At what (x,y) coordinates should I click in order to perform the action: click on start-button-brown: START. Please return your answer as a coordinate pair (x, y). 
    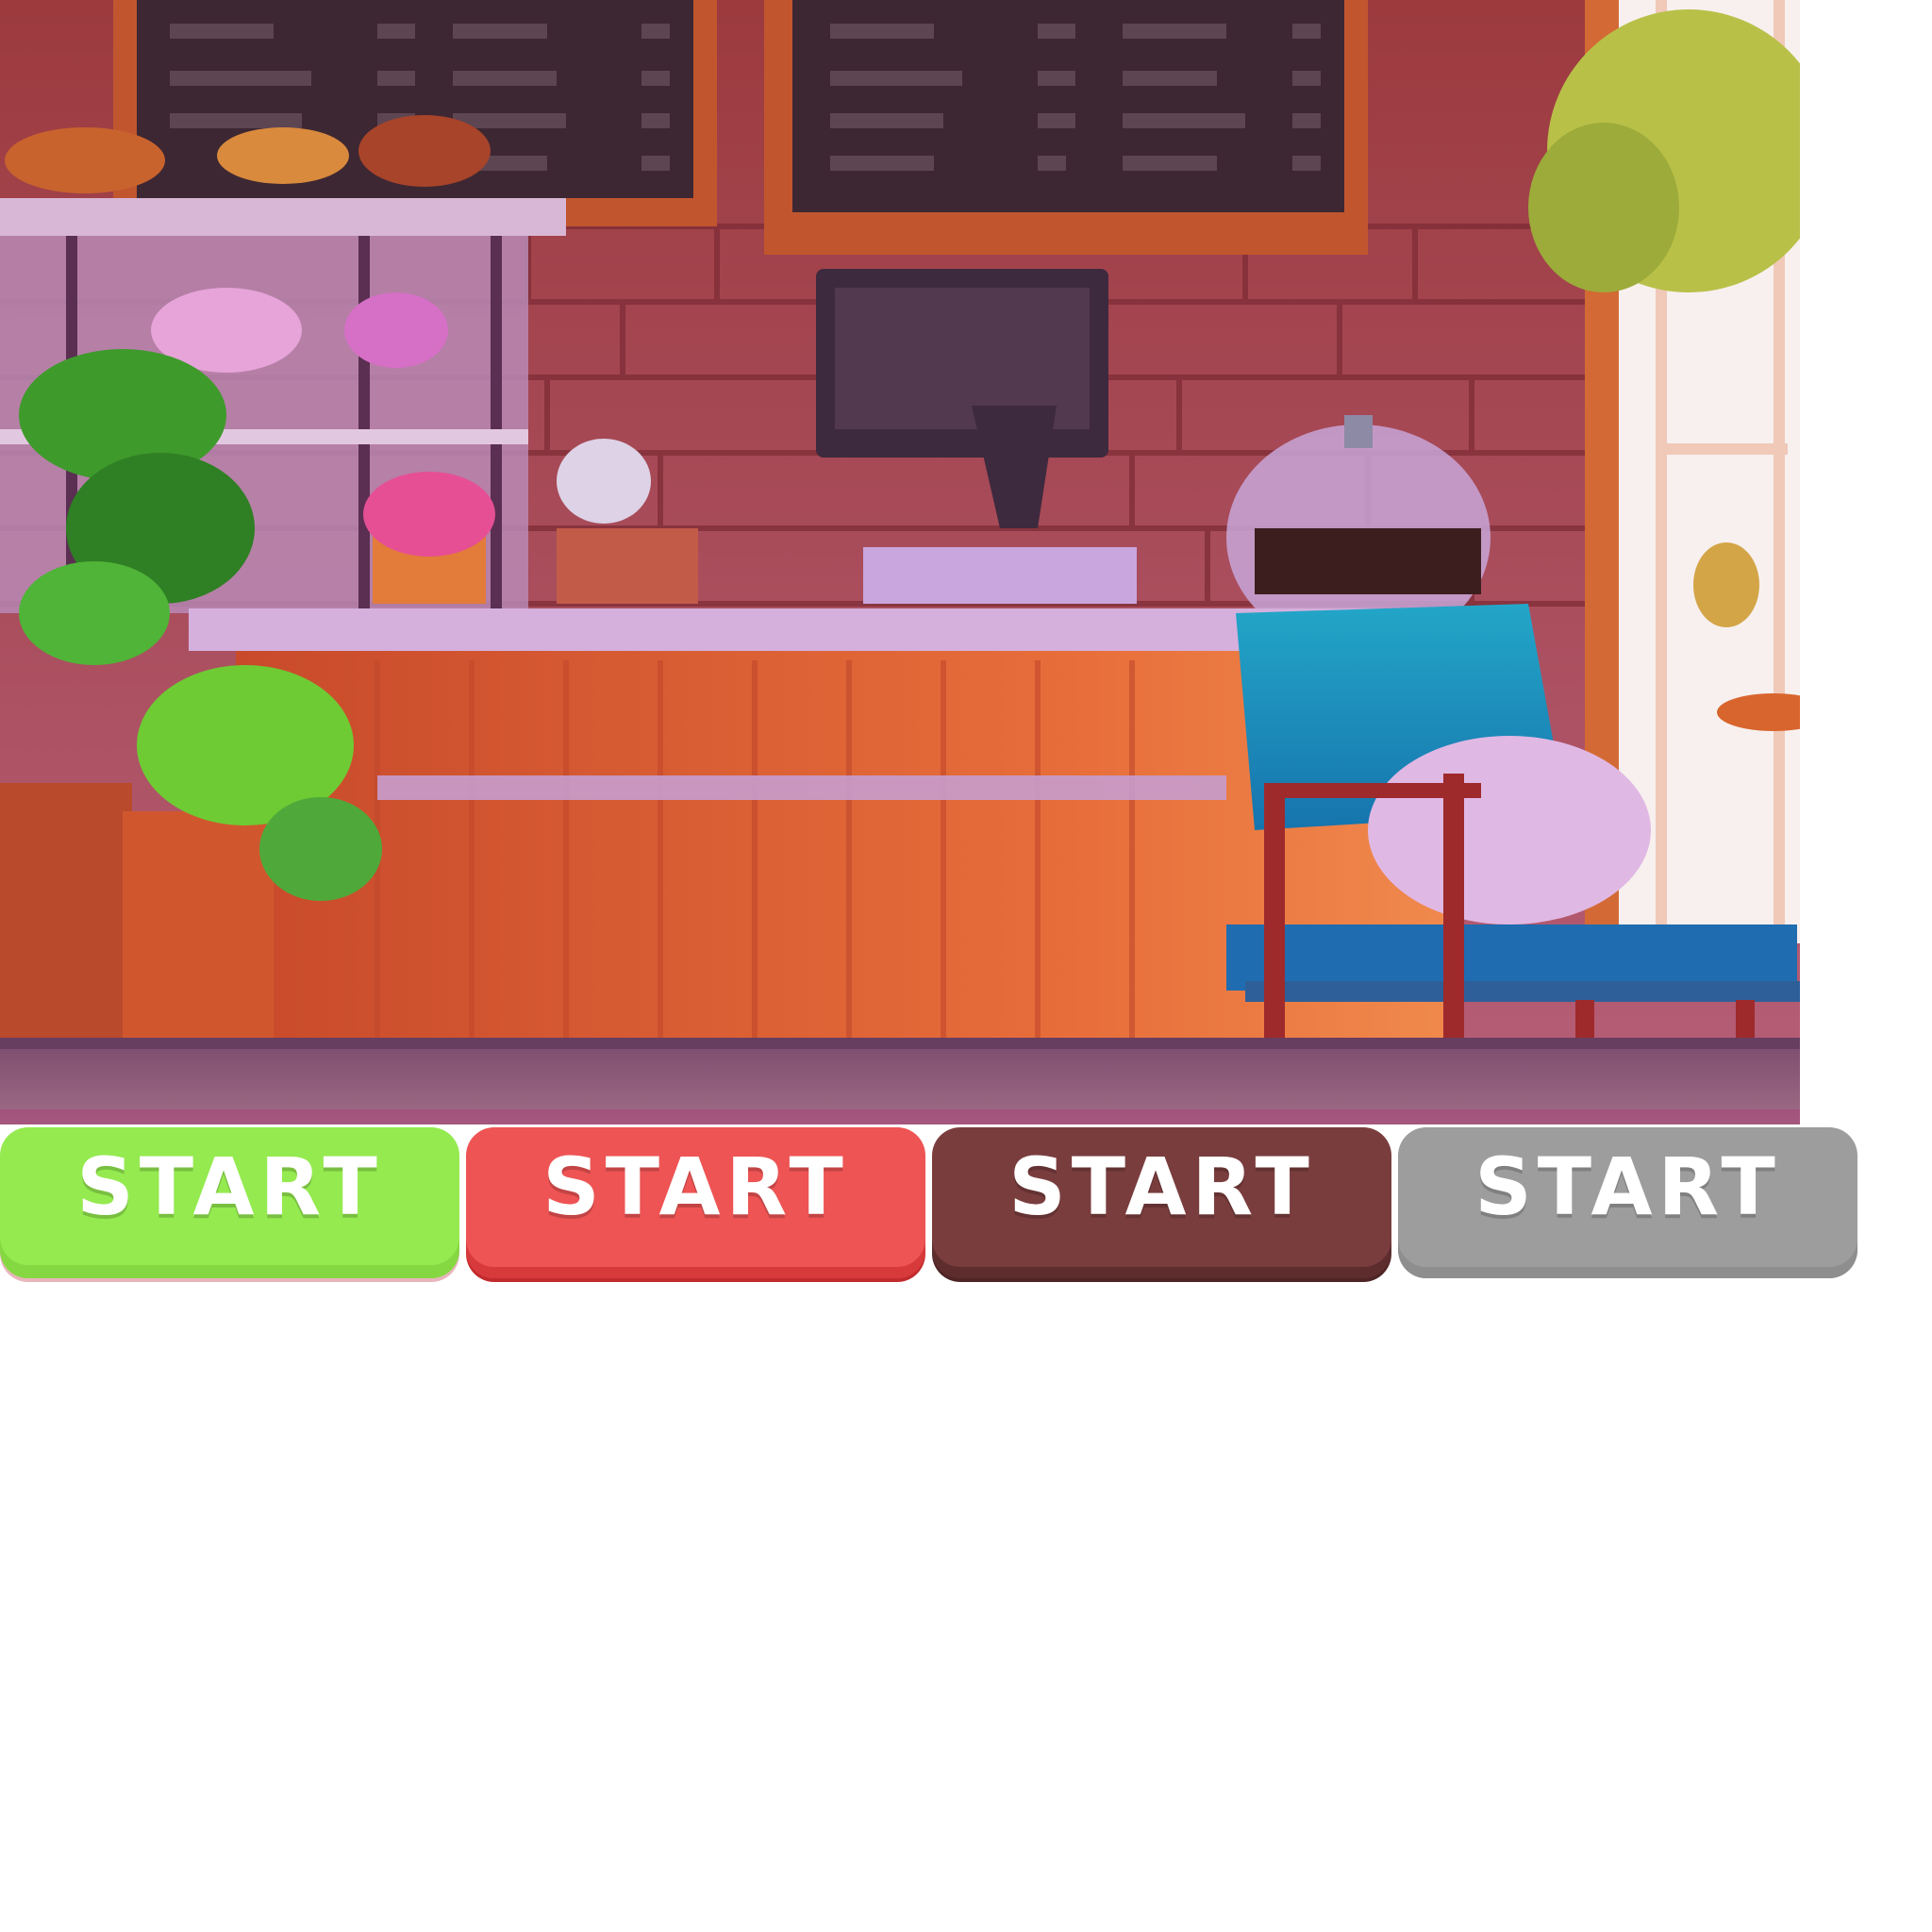
    Looking at the image, I should click on (1162, 1202).